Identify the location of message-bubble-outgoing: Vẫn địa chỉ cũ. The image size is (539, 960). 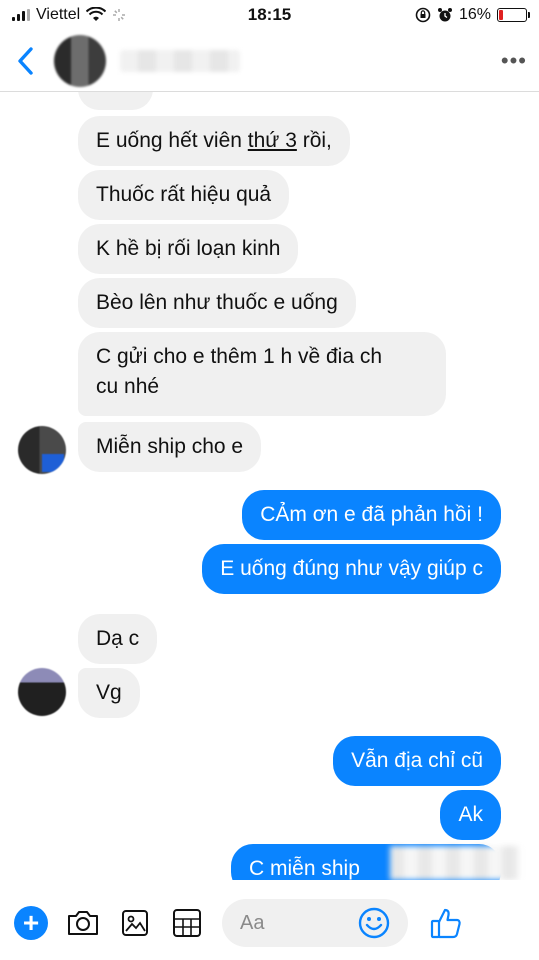
(417, 761).